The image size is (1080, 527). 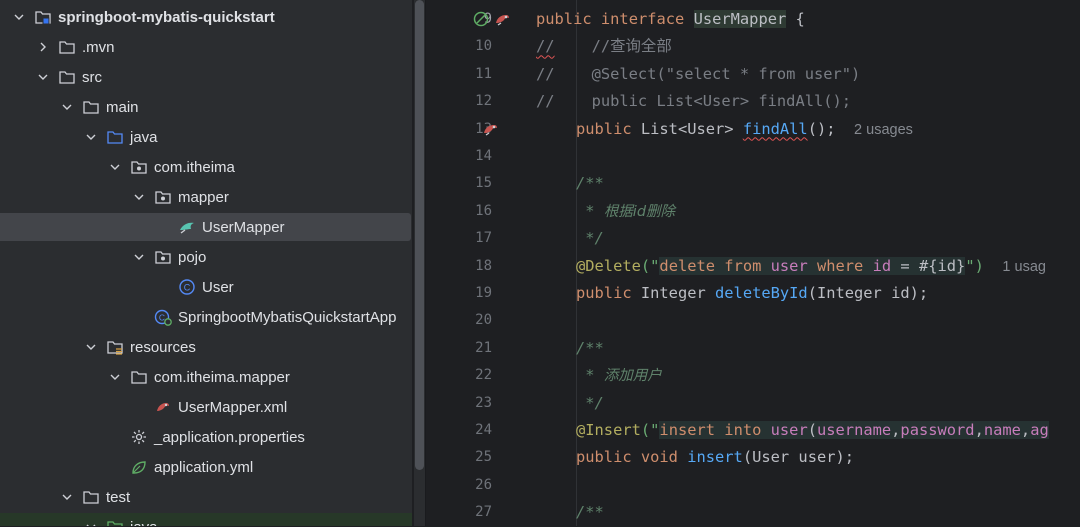 I want to click on method-name: insert, so click(x=715, y=457).